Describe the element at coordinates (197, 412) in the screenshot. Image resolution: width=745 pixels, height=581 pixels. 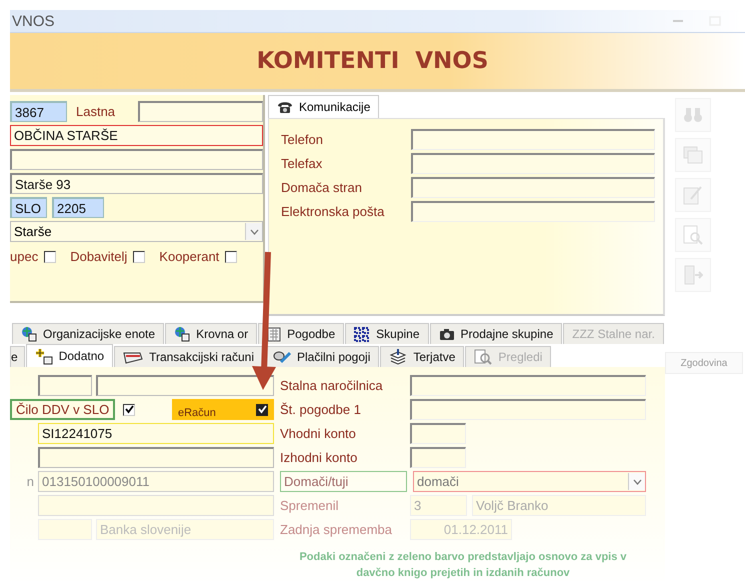
I see `einvoice-label: eRačun` at that location.